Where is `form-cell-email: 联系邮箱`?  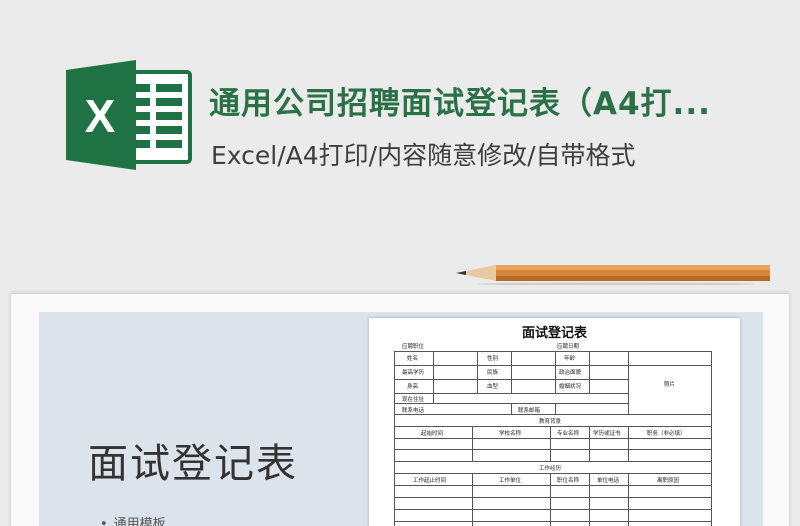
form-cell-email: 联系邮箱 is located at coordinates (529, 411).